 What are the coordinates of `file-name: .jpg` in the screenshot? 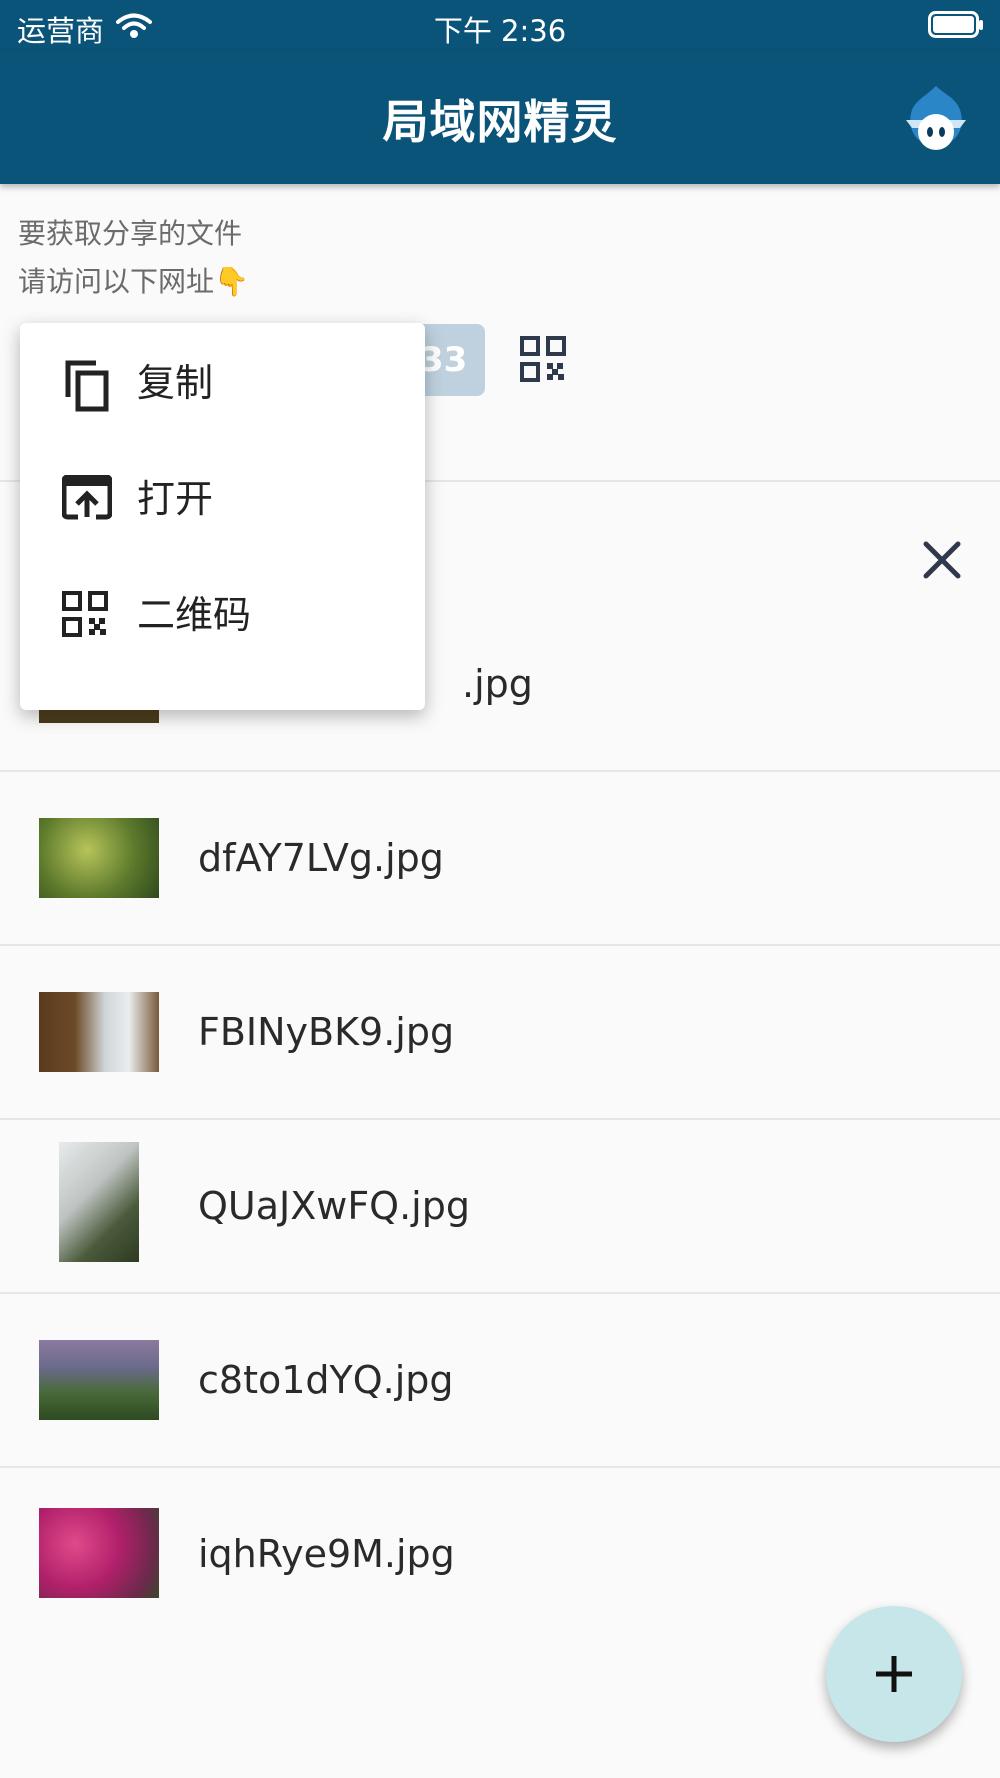 It's located at (497, 684).